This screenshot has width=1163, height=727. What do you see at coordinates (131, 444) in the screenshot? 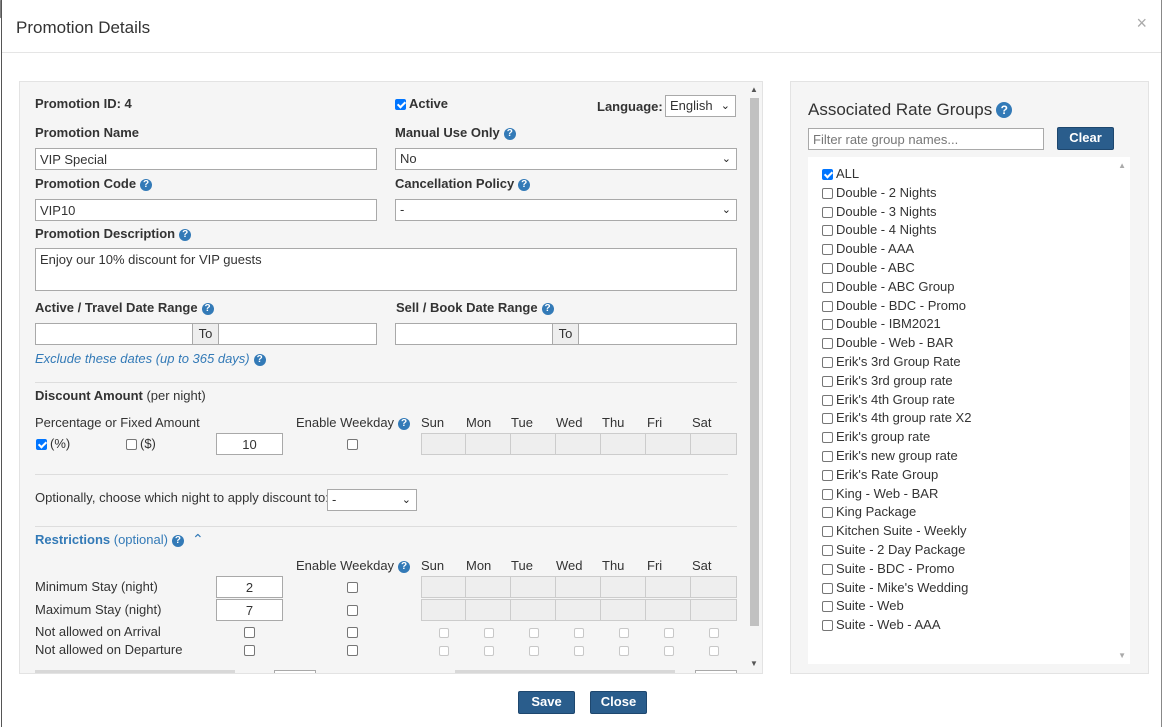
I see `fixed-amount-checkbox` at bounding box center [131, 444].